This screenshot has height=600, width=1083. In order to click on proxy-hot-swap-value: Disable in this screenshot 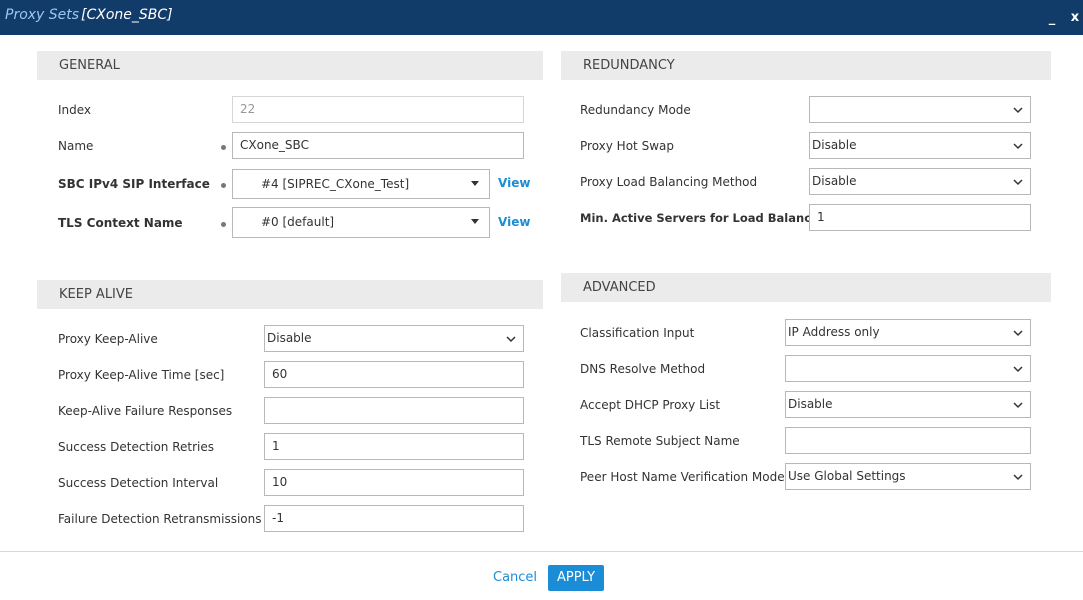, I will do `click(834, 145)`.